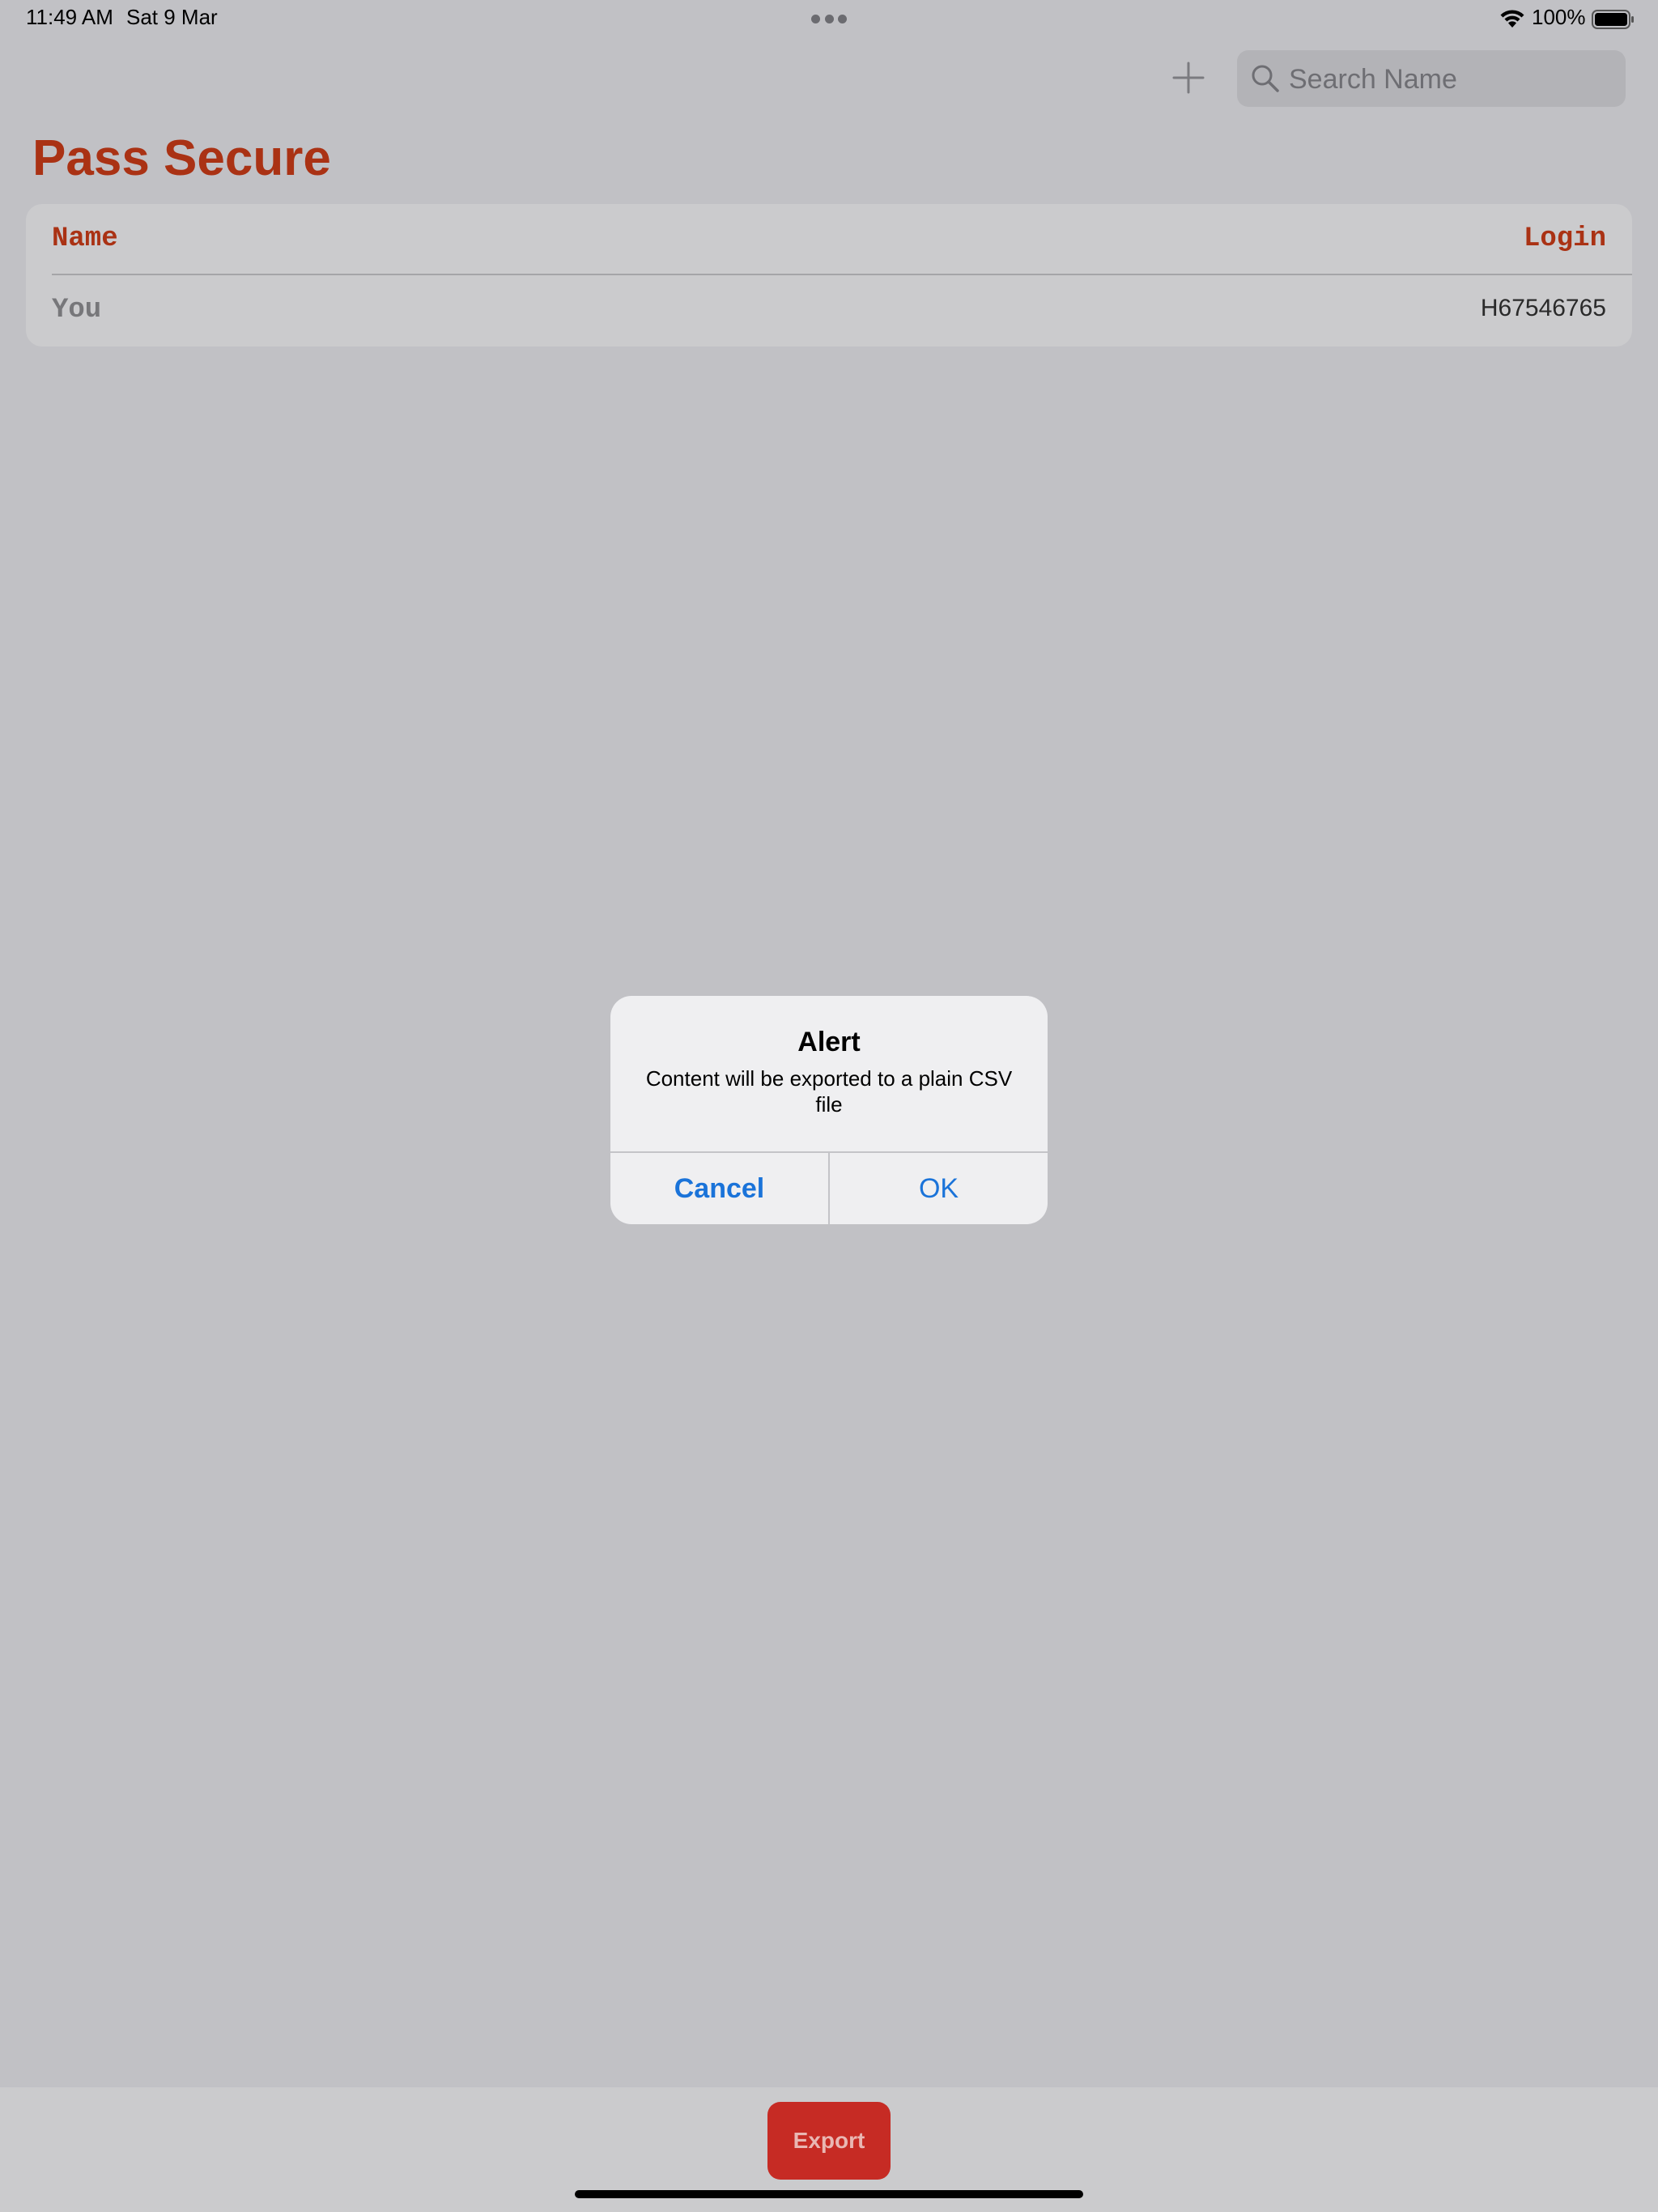  I want to click on table-header: Name Login, so click(842, 240).